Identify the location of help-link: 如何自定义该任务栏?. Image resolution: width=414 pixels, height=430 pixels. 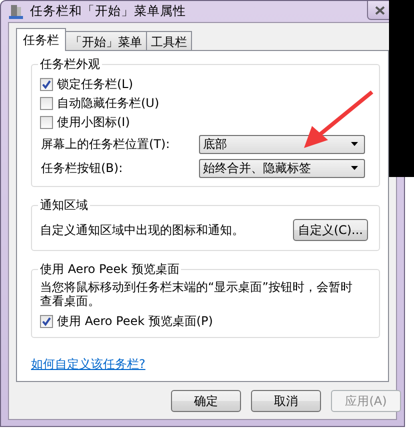
(88, 364).